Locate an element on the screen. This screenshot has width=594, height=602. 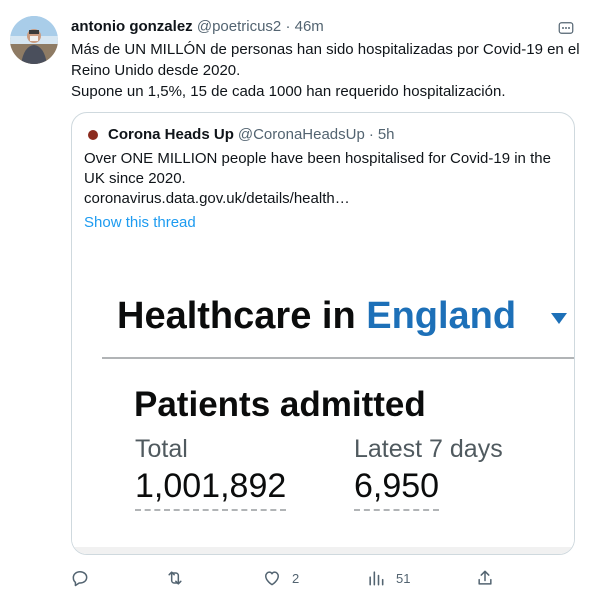
quoted-tweet-header: Corona Heads Up @CoronaHeadsUp · 5h is located at coordinates (239, 135).